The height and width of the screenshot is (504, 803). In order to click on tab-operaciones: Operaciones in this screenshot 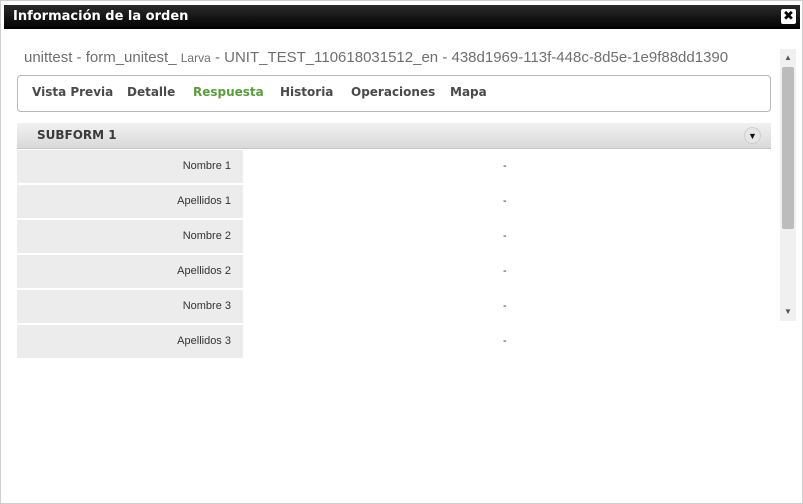, I will do `click(393, 92)`.